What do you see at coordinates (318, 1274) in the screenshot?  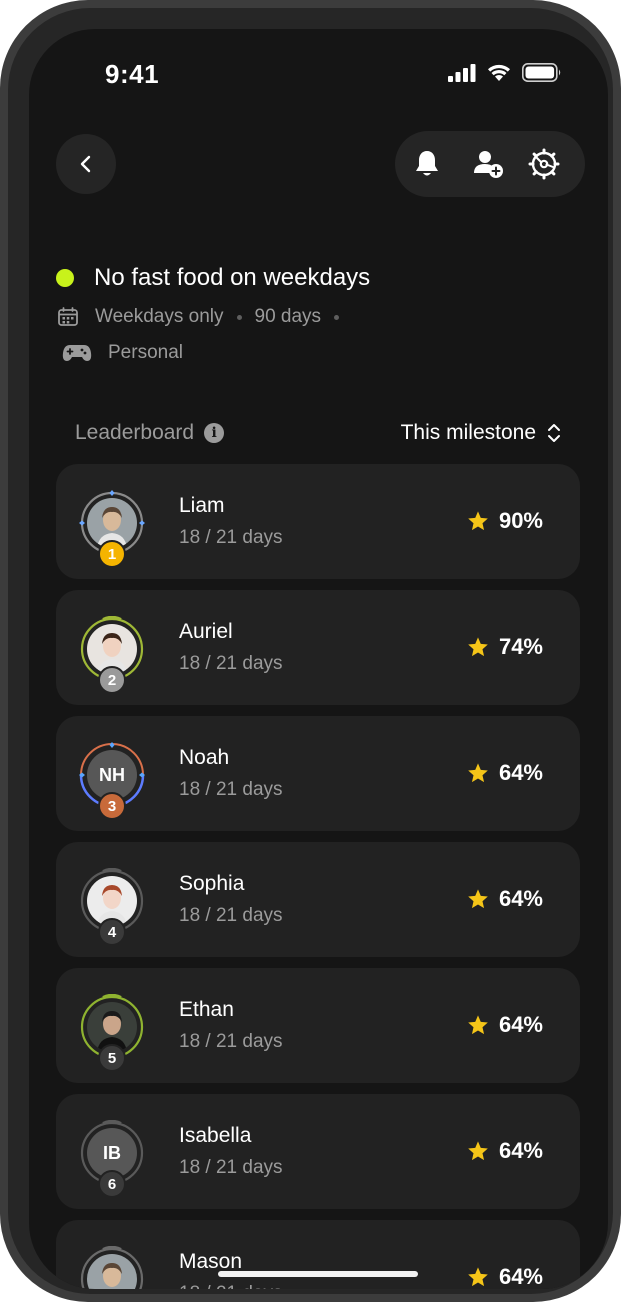 I see `home-indicator` at bounding box center [318, 1274].